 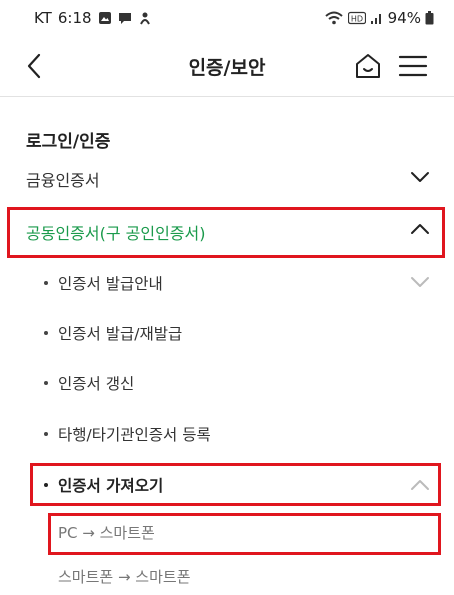 What do you see at coordinates (144, 18) in the screenshot?
I see `gesture-icon` at bounding box center [144, 18].